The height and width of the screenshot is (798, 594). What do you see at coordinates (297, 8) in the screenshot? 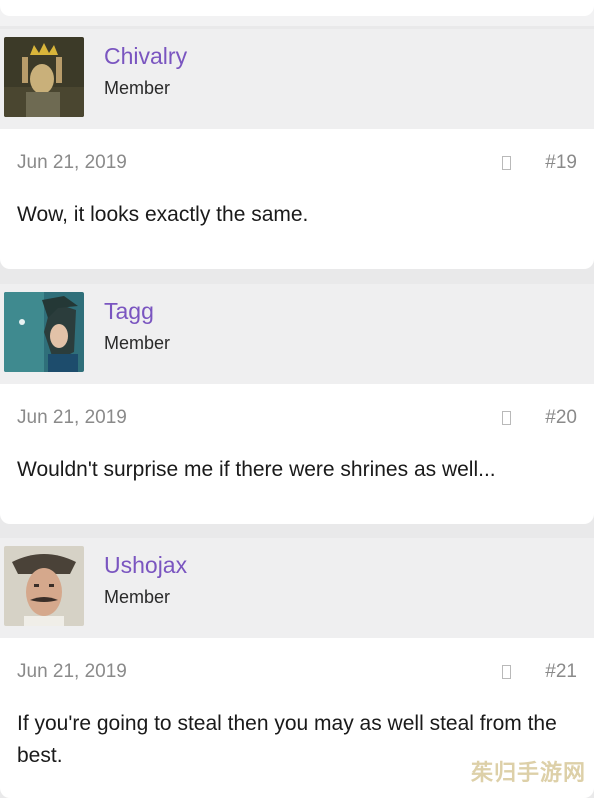
I see `previous-post-card-edge` at bounding box center [297, 8].